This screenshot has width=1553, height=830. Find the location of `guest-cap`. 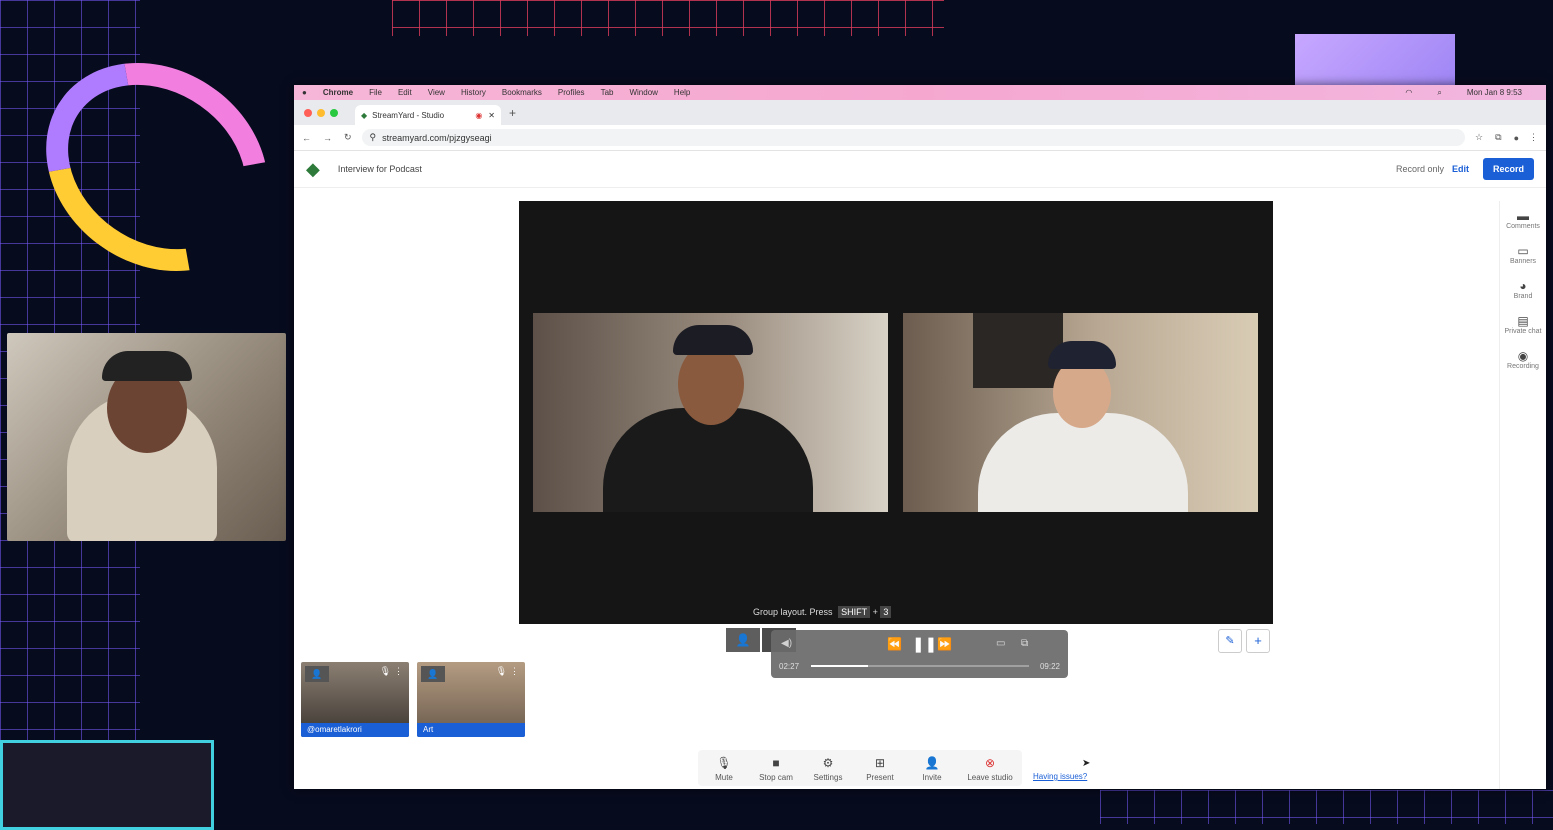

guest-cap is located at coordinates (1082, 355).